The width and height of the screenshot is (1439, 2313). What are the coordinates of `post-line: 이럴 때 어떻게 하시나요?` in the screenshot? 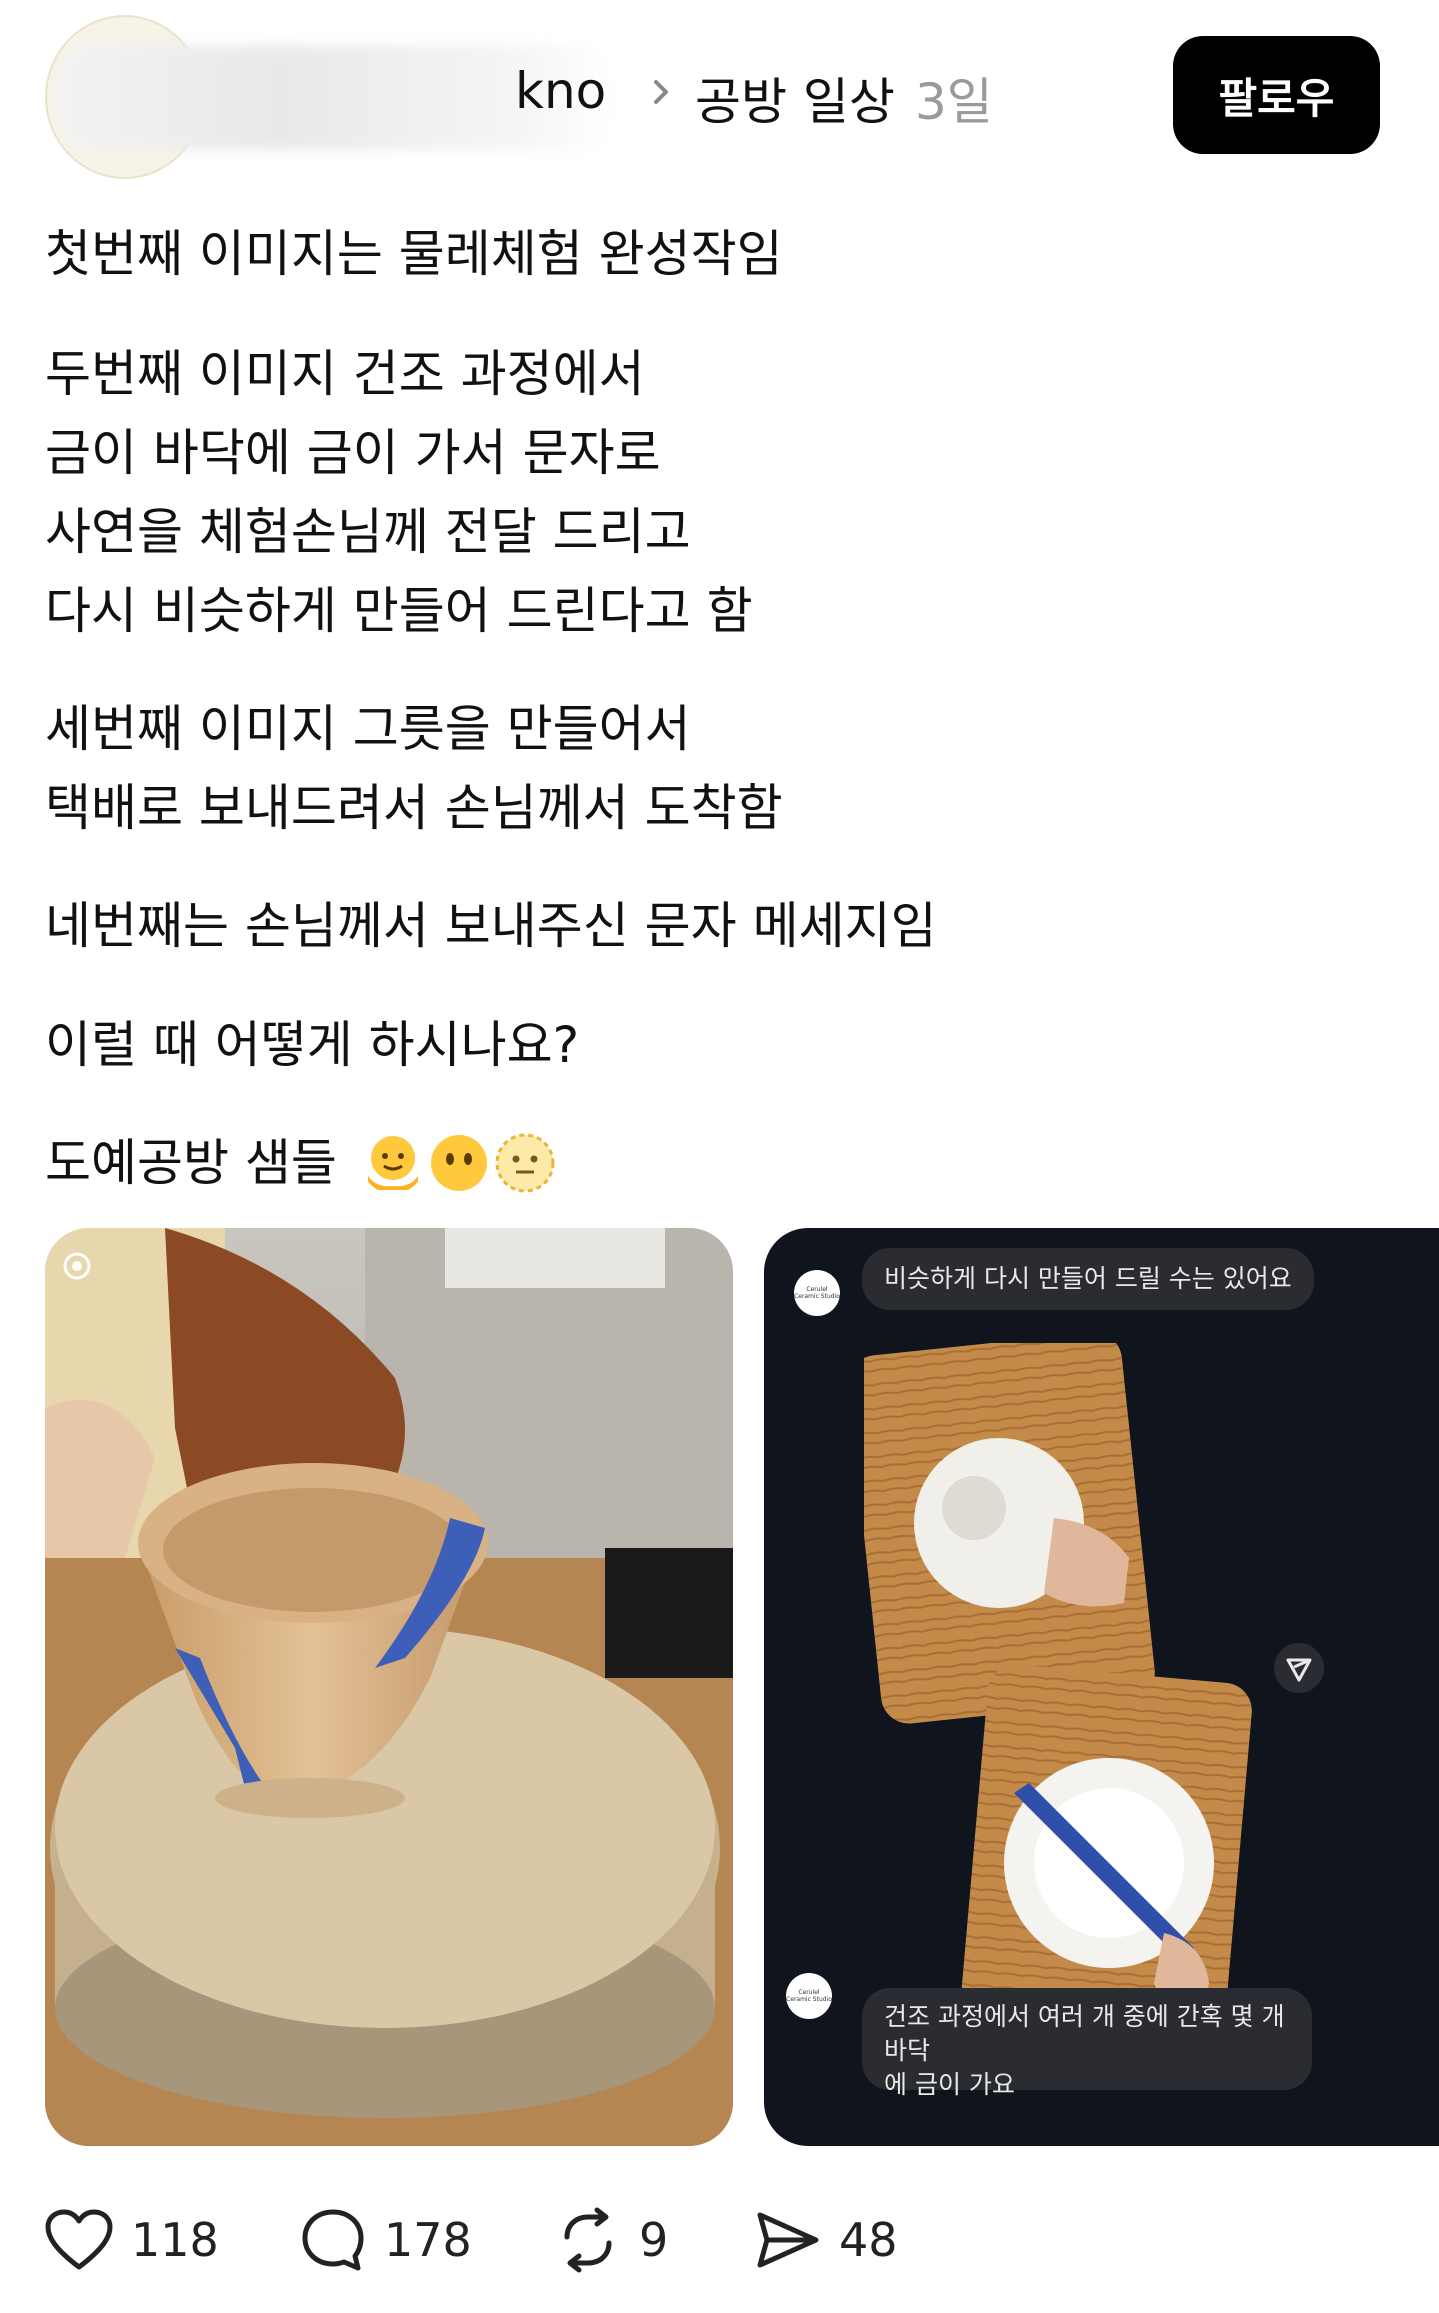 It's located at (312, 1045).